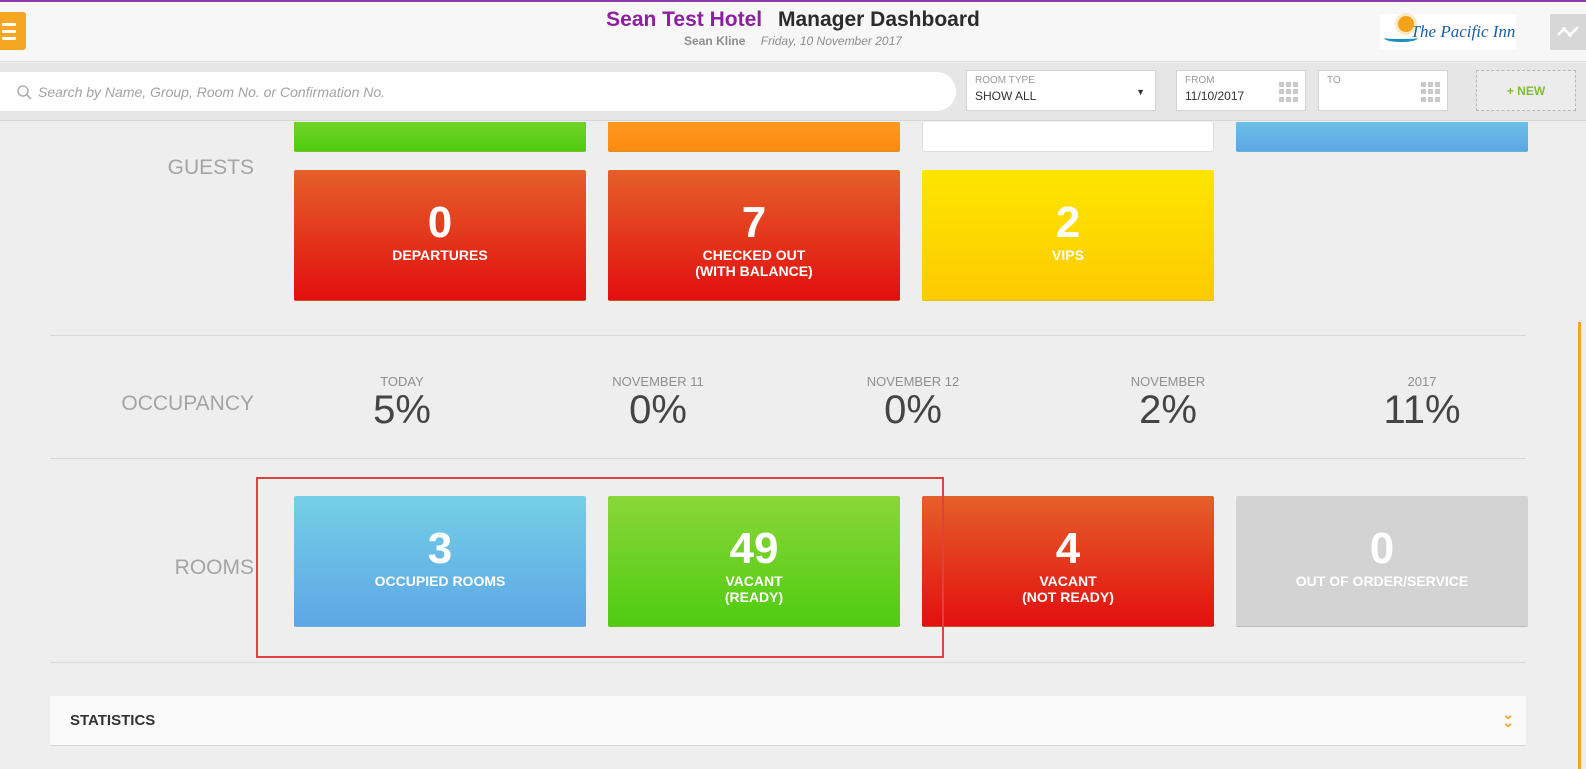 This screenshot has height=769, width=1586. I want to click on hotel-logo: The Pacific Inn, so click(1448, 32).